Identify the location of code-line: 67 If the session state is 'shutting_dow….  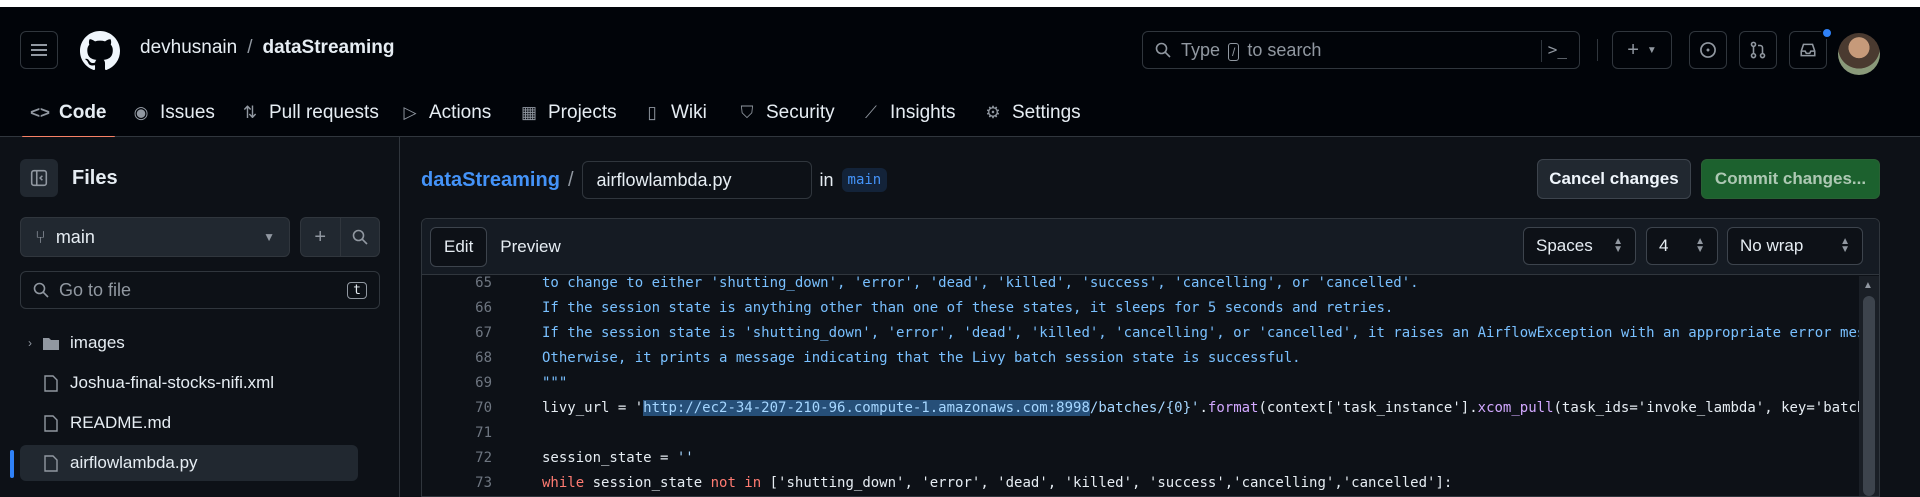
(1167, 332).